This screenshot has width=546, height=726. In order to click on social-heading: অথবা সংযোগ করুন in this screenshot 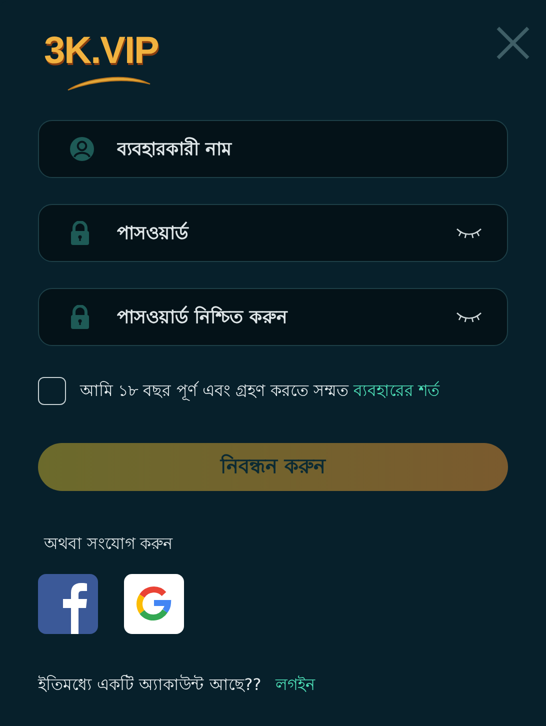, I will do `click(109, 544)`.